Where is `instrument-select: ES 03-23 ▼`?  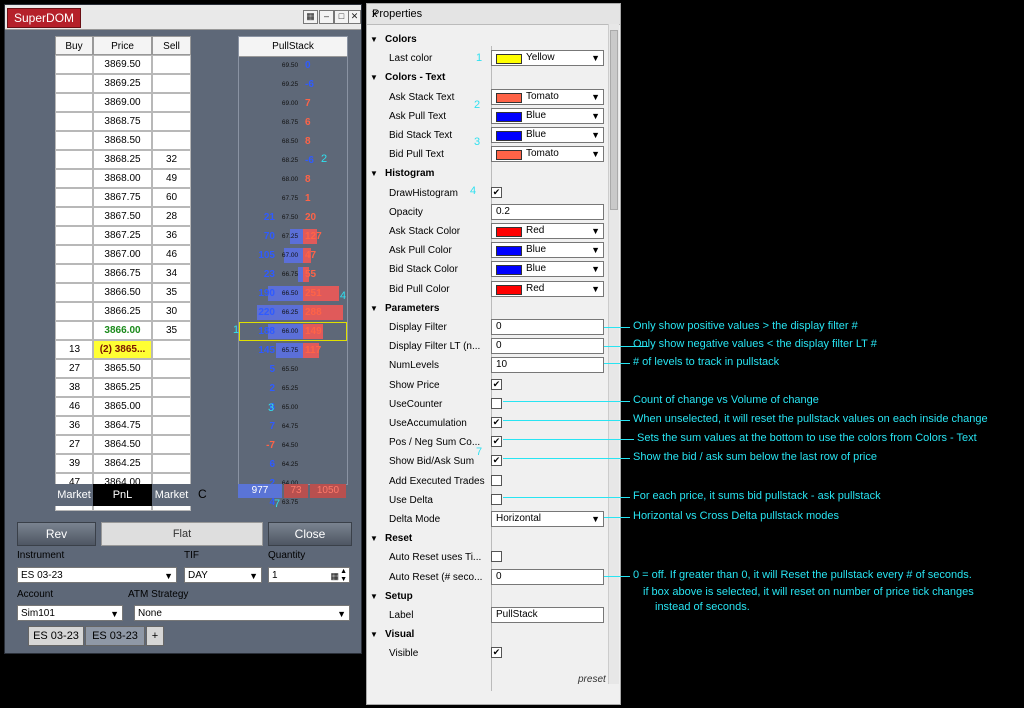 instrument-select: ES 03-23 ▼ is located at coordinates (97, 575).